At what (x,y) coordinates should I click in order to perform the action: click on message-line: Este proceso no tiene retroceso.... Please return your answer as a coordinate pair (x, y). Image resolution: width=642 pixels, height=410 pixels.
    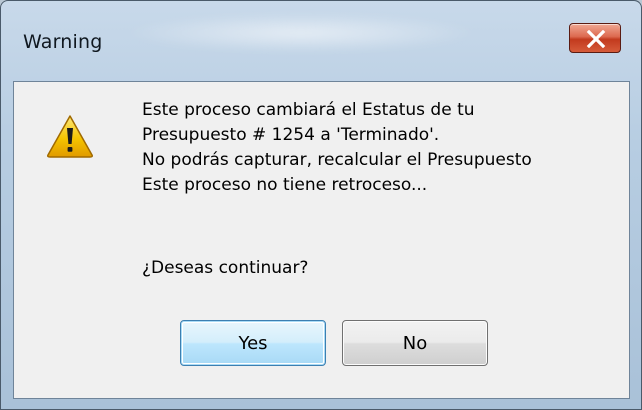
    Looking at the image, I should click on (285, 185).